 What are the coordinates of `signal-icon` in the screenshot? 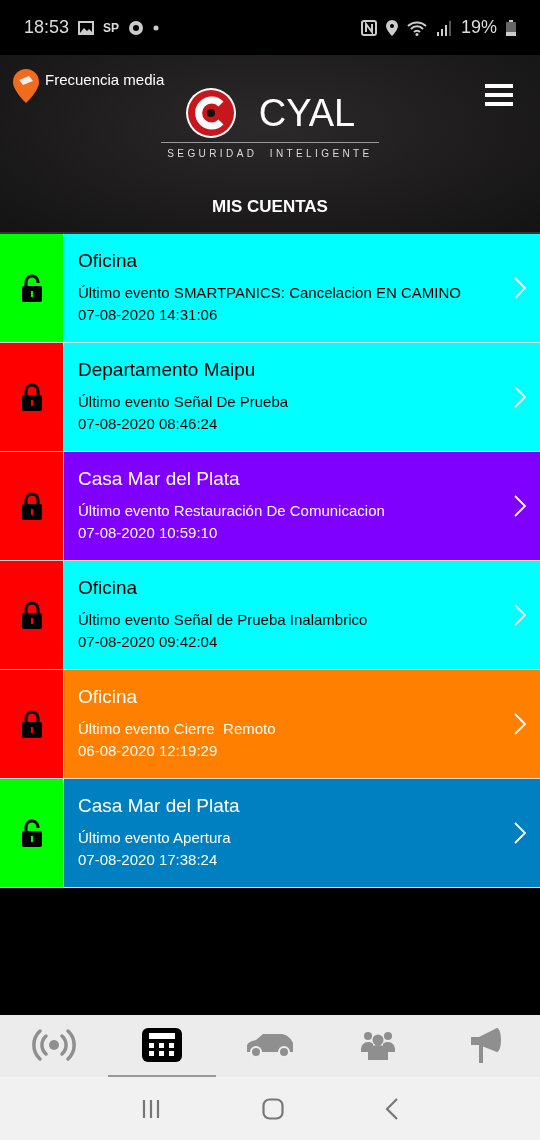 It's located at (443, 27).